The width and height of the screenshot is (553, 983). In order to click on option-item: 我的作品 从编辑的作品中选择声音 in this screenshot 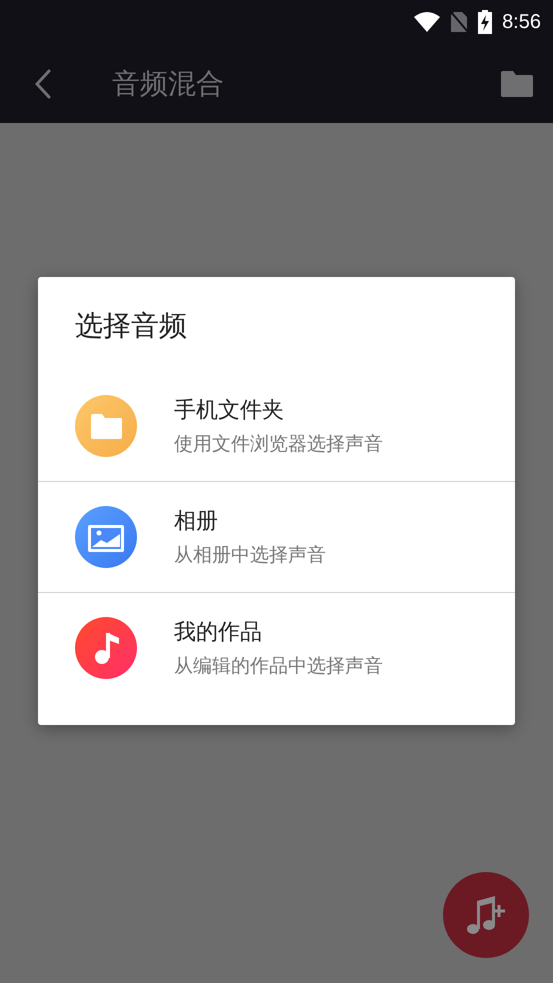, I will do `click(276, 647)`.